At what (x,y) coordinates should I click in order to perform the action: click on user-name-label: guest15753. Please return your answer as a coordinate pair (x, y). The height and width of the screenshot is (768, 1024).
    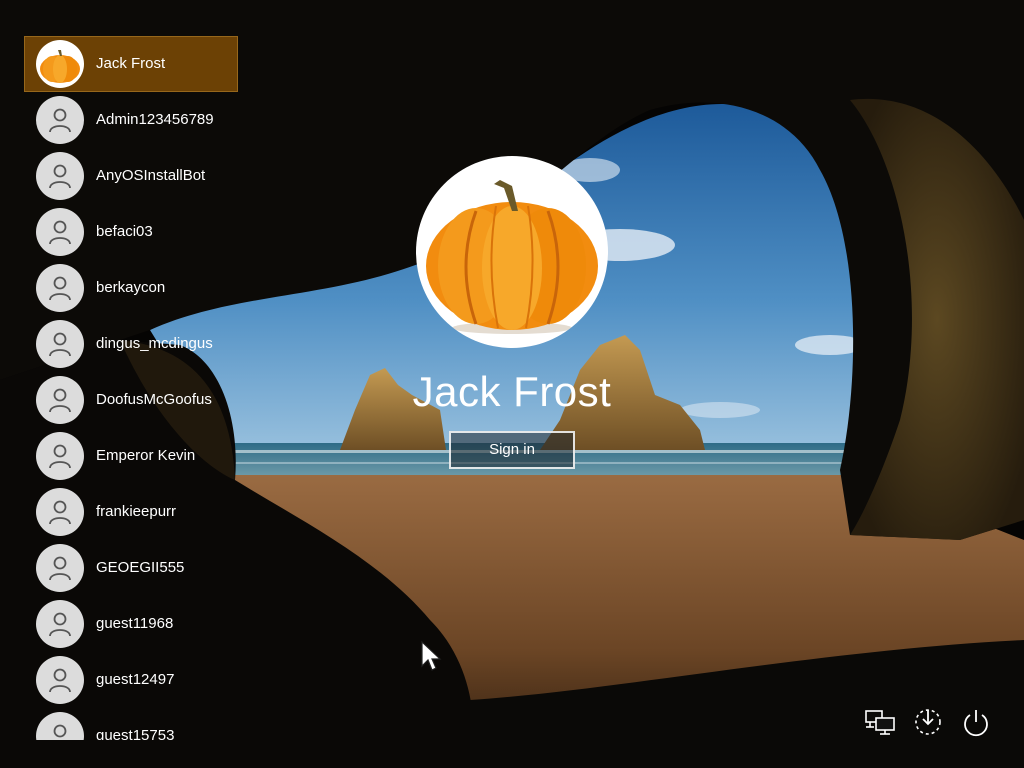
    Looking at the image, I should click on (135, 733).